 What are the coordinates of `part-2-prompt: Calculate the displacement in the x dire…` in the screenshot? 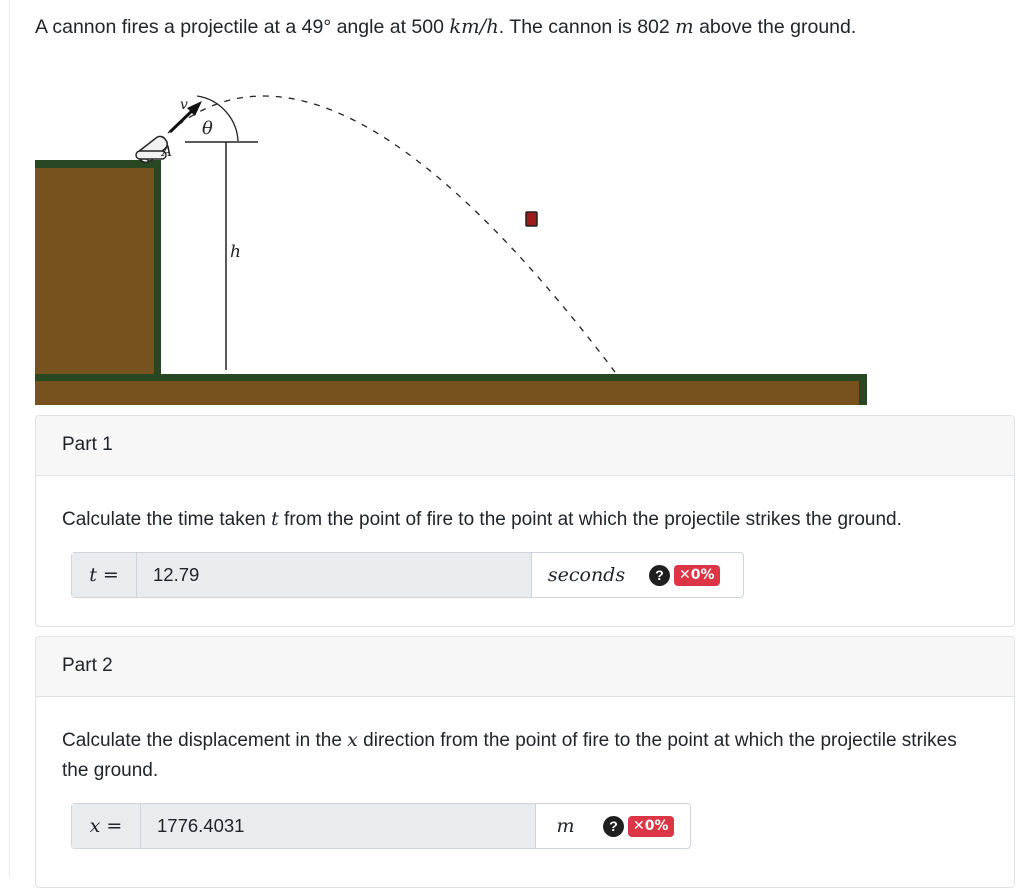 It's located at (509, 755).